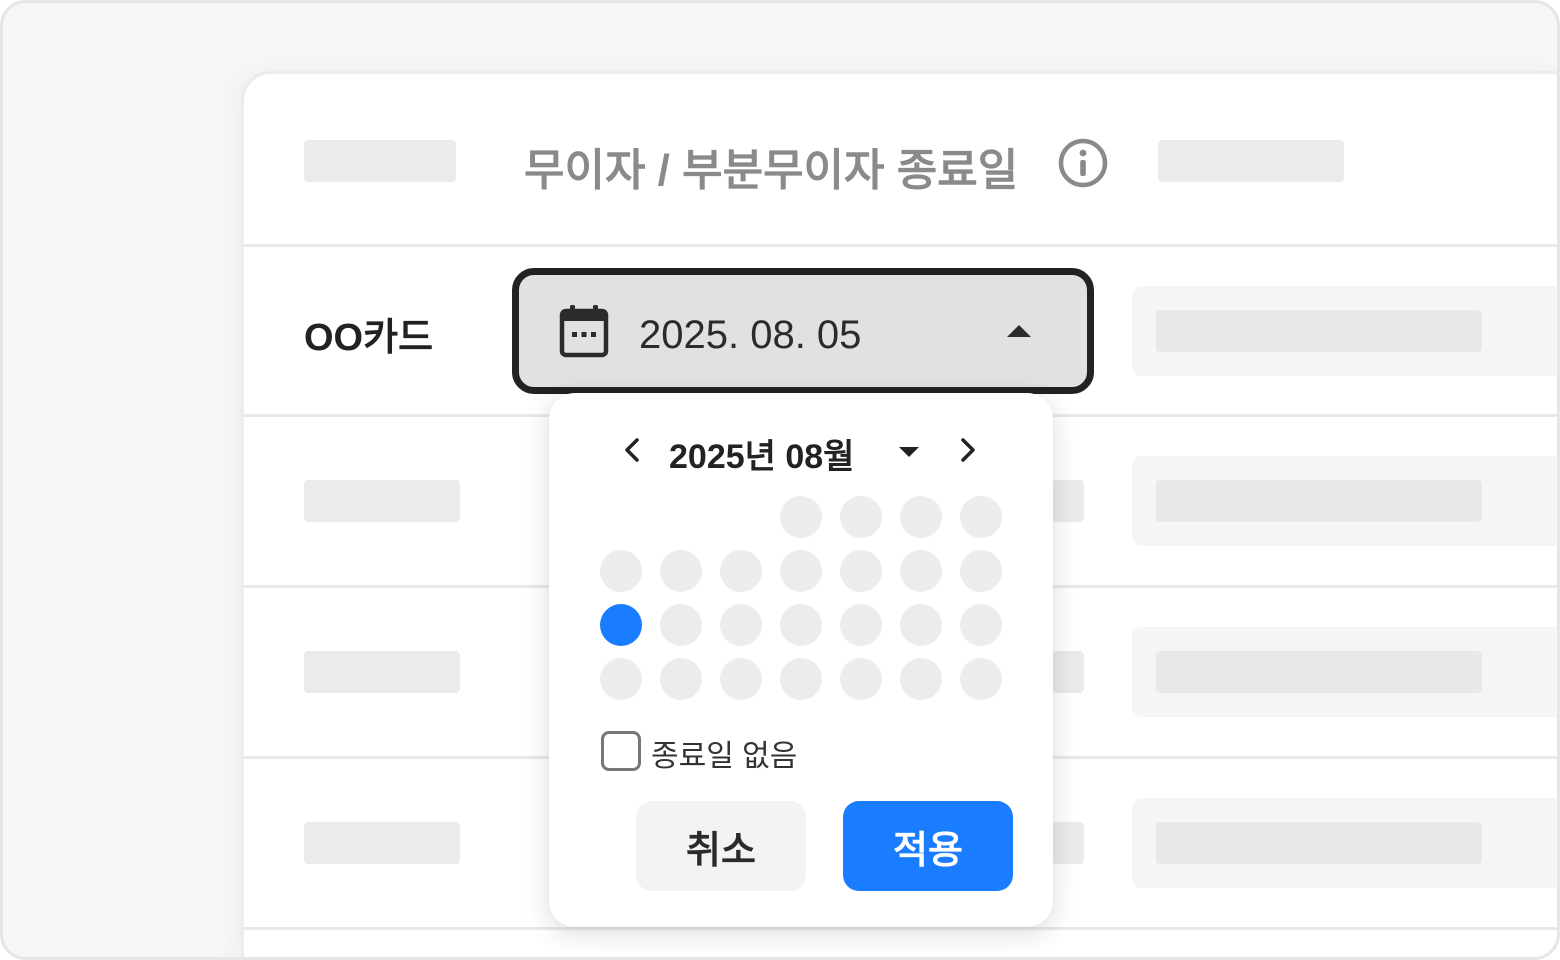 The height and width of the screenshot is (960, 1560). I want to click on end-date-dropdown: 2025. 08. 05, so click(803, 331).